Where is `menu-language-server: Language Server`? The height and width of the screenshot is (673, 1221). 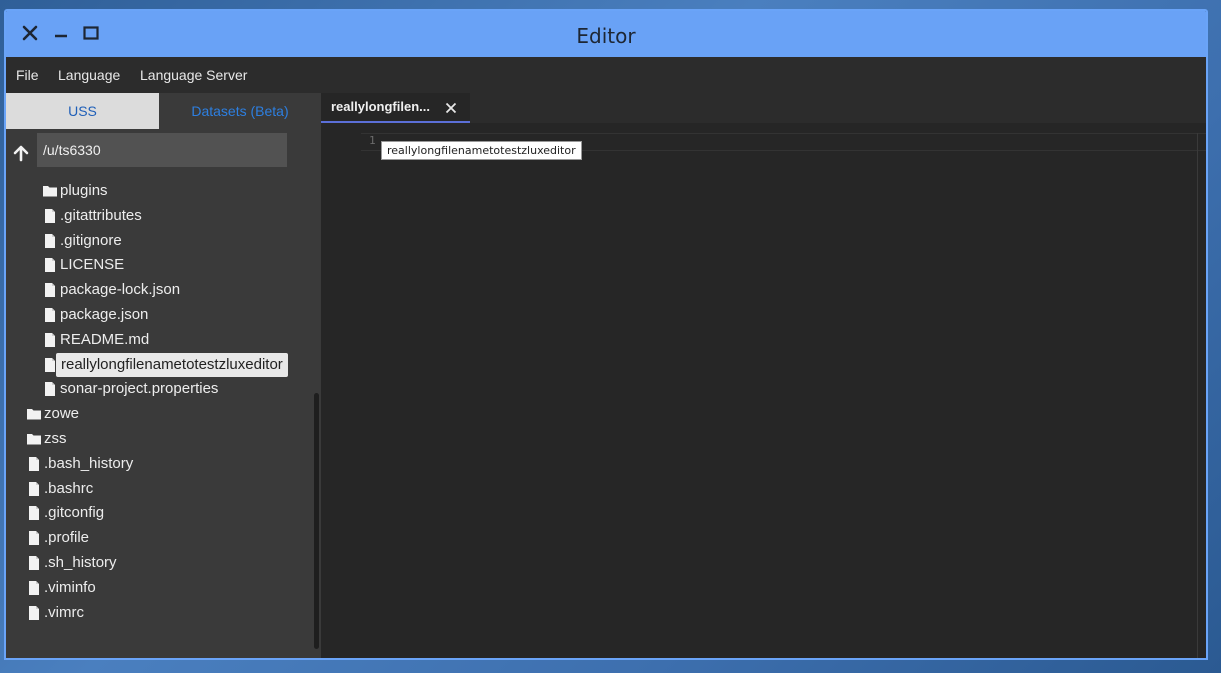
menu-language-server: Language Server is located at coordinates (193, 75).